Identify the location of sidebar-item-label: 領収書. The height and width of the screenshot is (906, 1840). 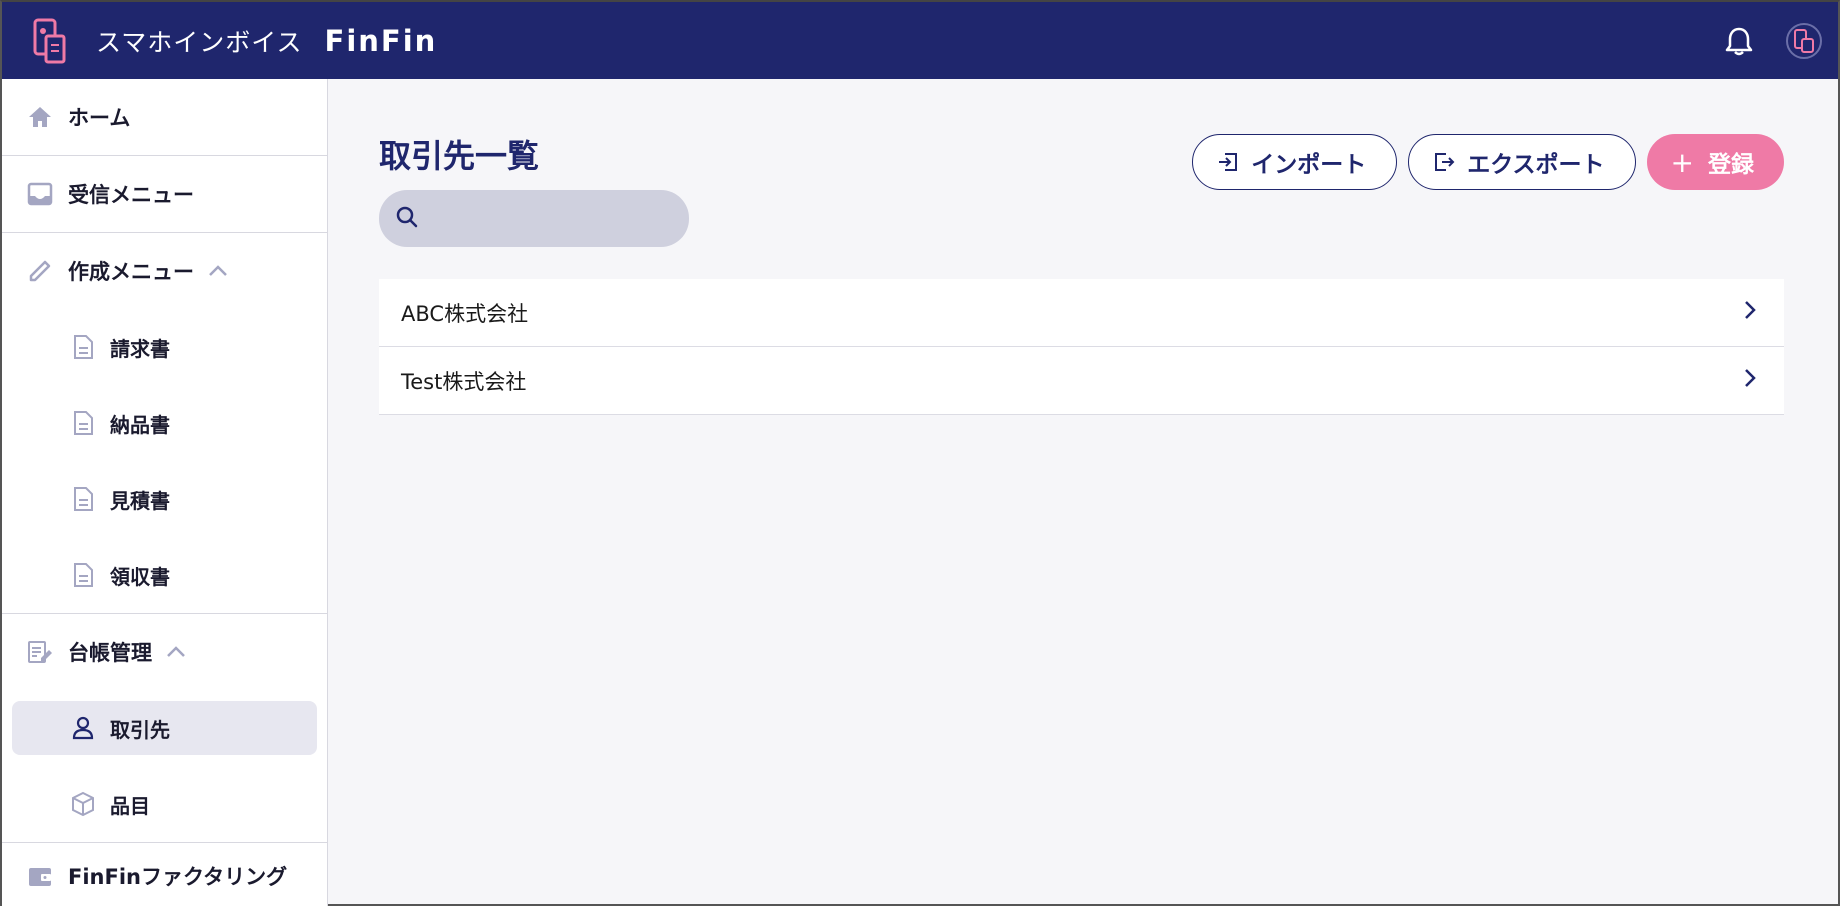
(140, 576).